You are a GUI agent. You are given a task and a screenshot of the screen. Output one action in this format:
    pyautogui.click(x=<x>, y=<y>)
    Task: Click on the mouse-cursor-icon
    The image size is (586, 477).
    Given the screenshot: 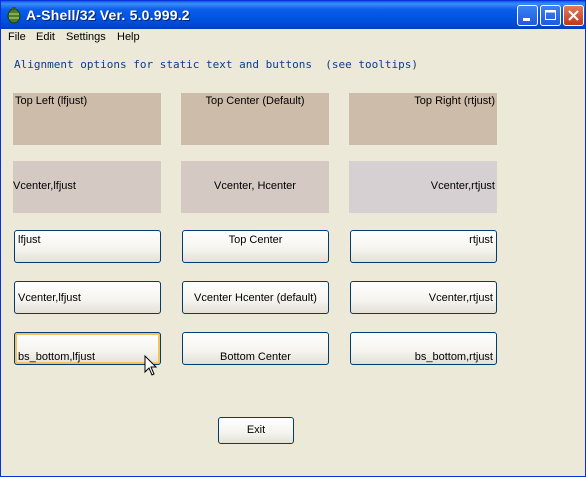 What is the action you would take?
    pyautogui.click(x=151, y=365)
    